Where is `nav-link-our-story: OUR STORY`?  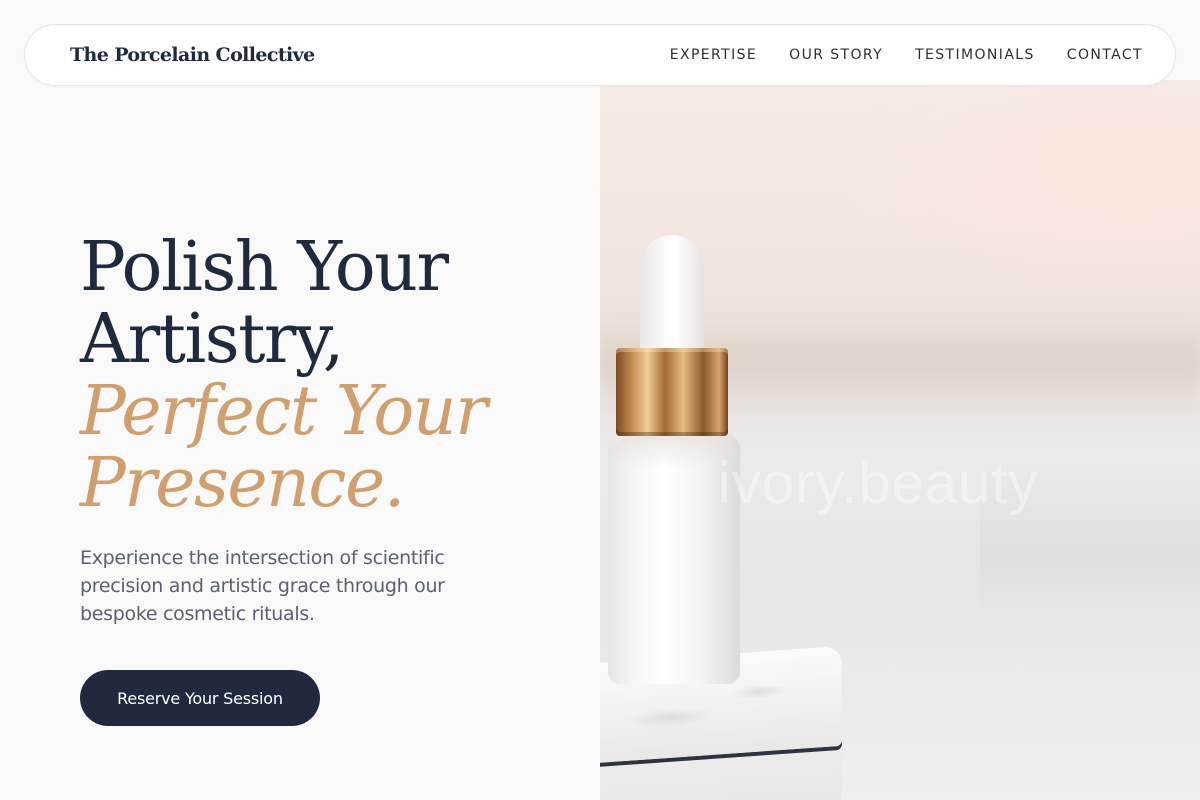
nav-link-our-story: OUR STORY is located at coordinates (836, 55).